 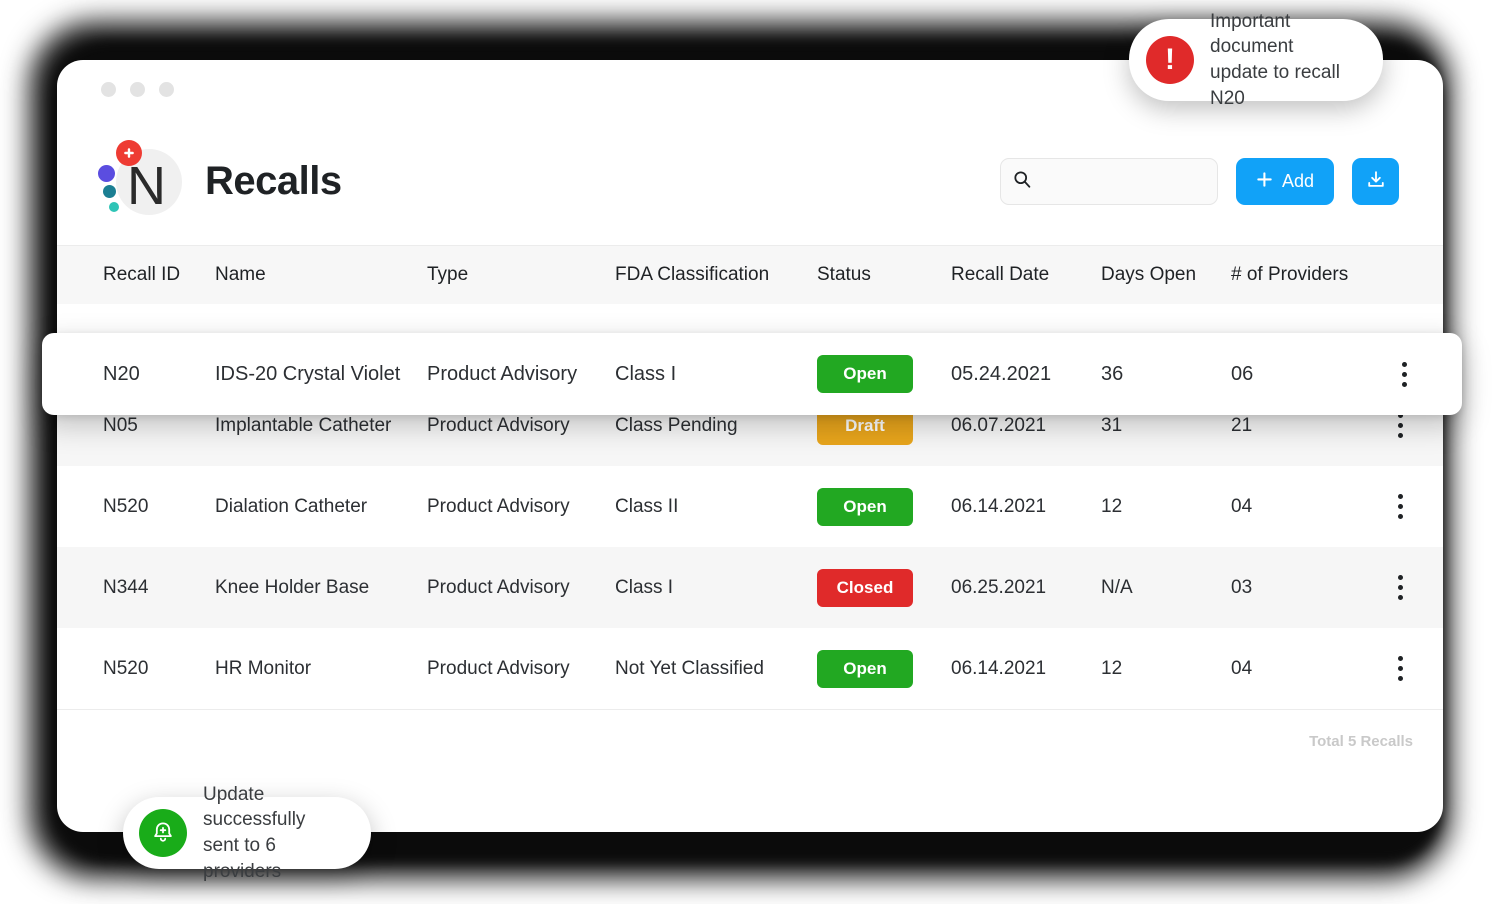 What do you see at coordinates (676, 425) in the screenshot?
I see `cell-fda-classification: Class Pending` at bounding box center [676, 425].